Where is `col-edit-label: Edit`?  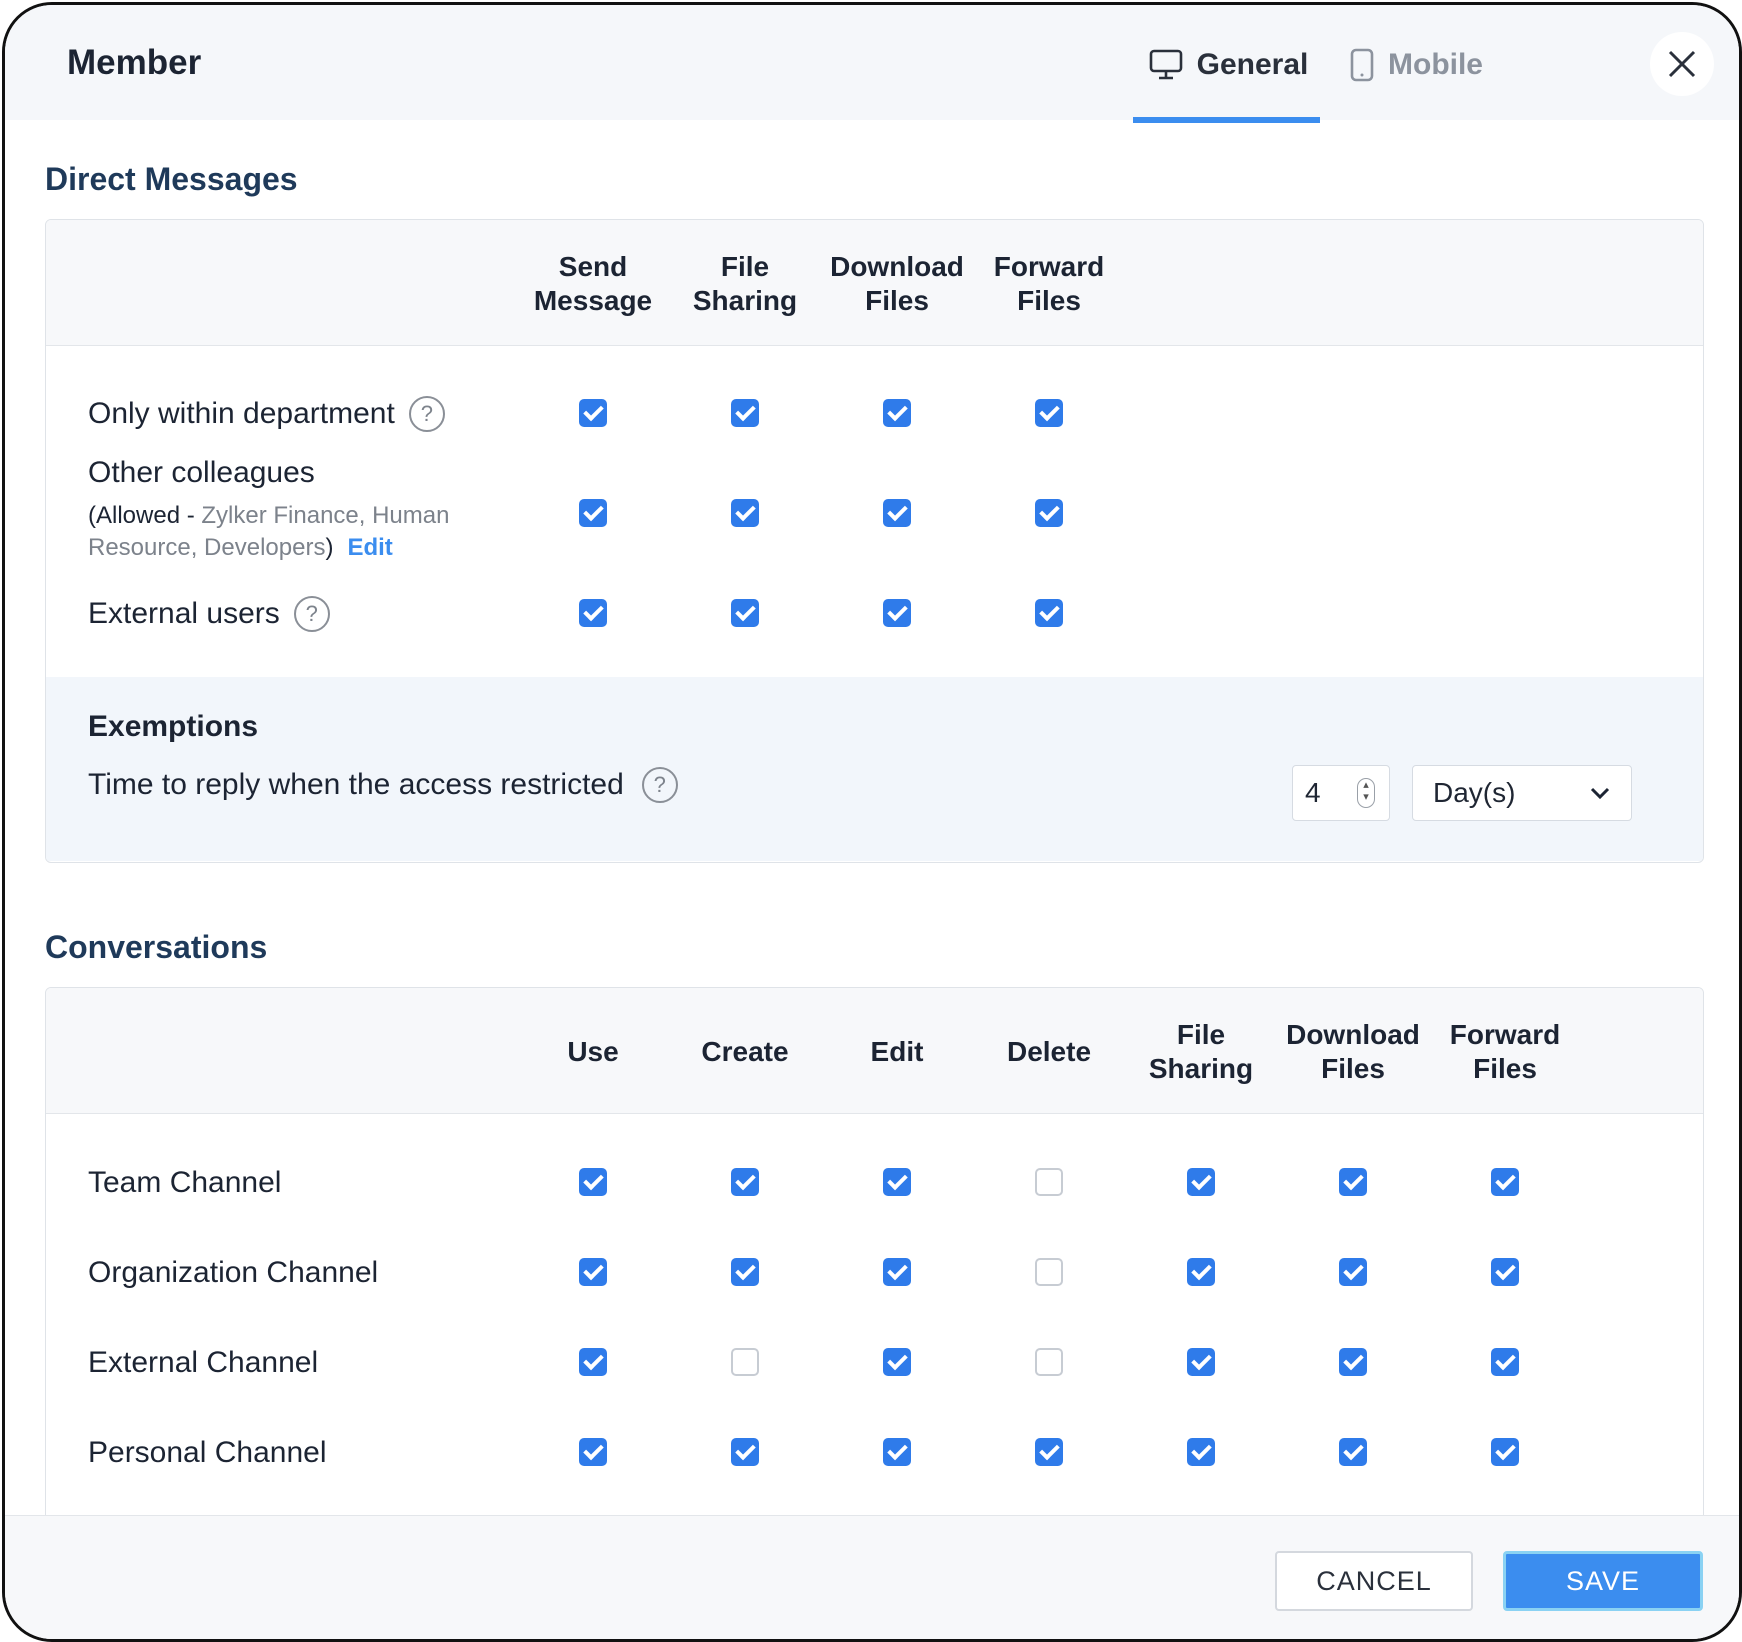 col-edit-label: Edit is located at coordinates (897, 1051).